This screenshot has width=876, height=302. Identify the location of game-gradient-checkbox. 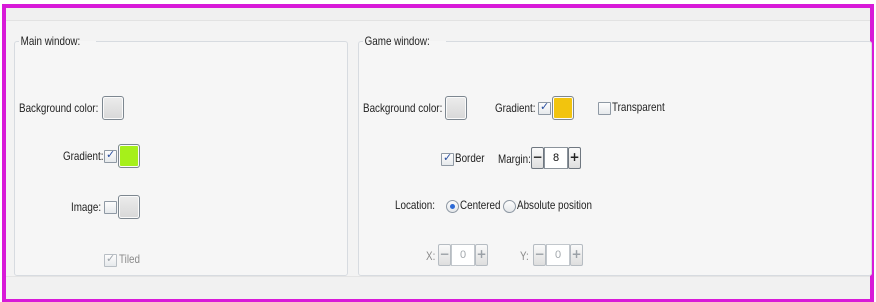
(544, 107).